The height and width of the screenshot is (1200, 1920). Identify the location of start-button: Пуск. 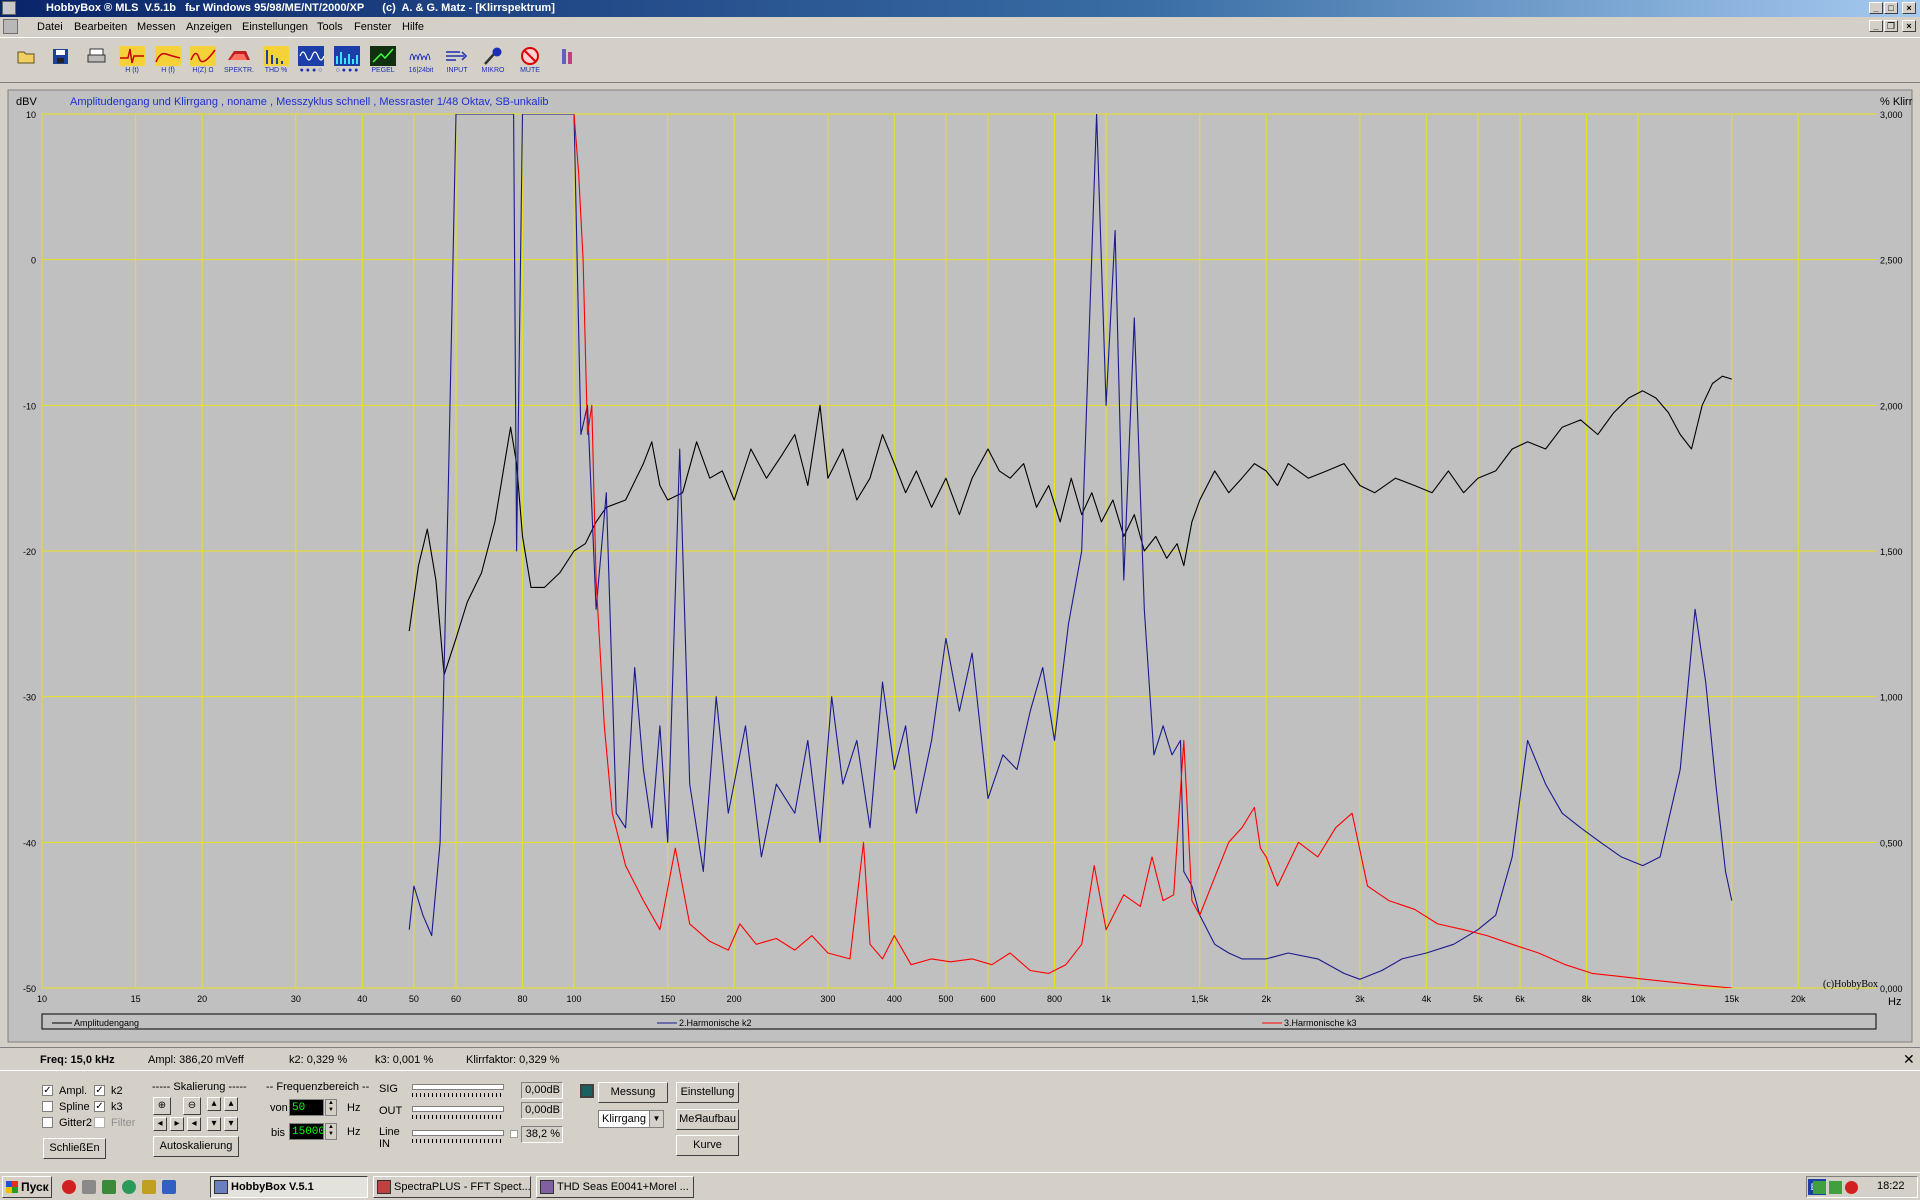
(27, 1187).